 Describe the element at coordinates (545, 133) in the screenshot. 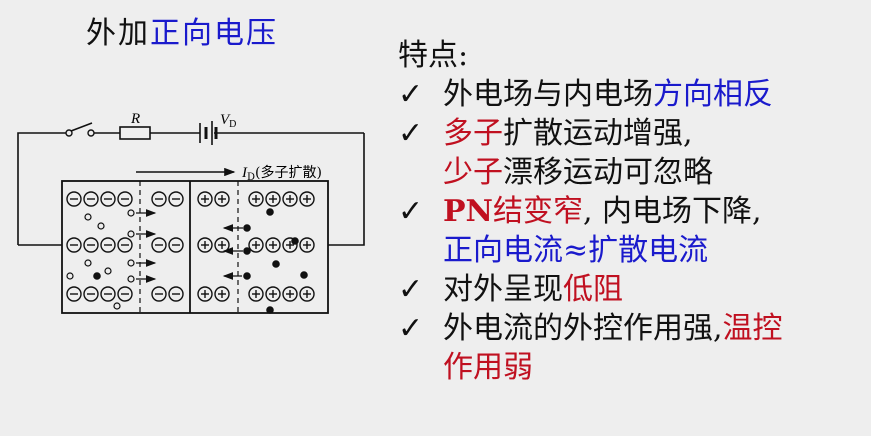

I see `feature-item-2: ✓ 多子扩散运动增强,` at that location.